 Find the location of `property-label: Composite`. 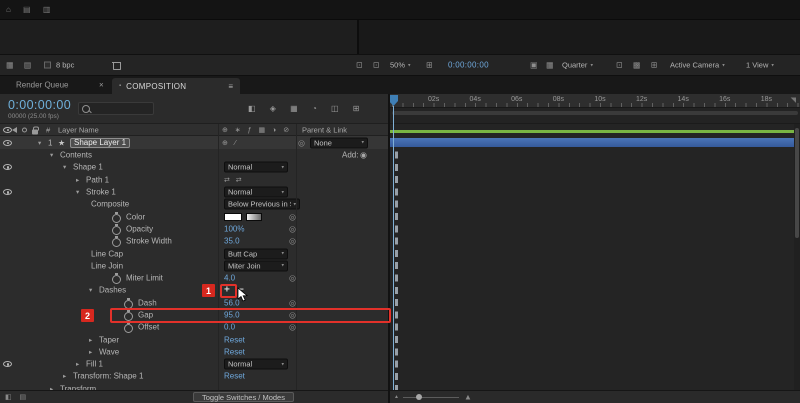

property-label: Composite is located at coordinates (110, 204).